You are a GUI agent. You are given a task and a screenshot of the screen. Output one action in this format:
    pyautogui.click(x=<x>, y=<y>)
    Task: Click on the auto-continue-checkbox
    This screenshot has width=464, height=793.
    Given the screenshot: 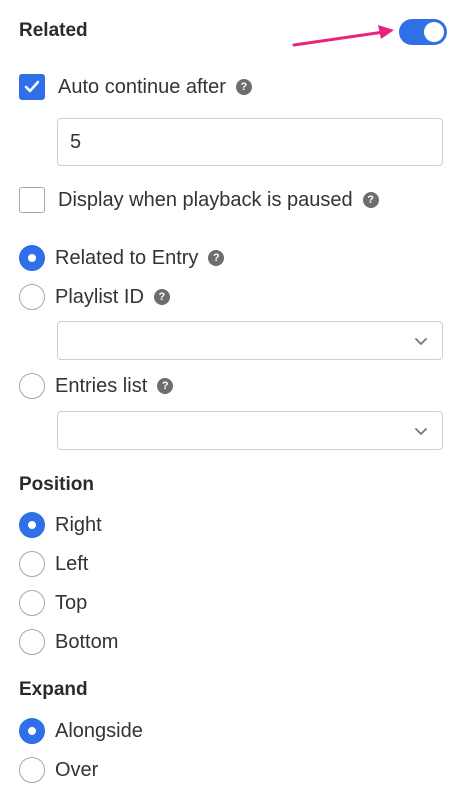 What is the action you would take?
    pyautogui.click(x=32, y=87)
    